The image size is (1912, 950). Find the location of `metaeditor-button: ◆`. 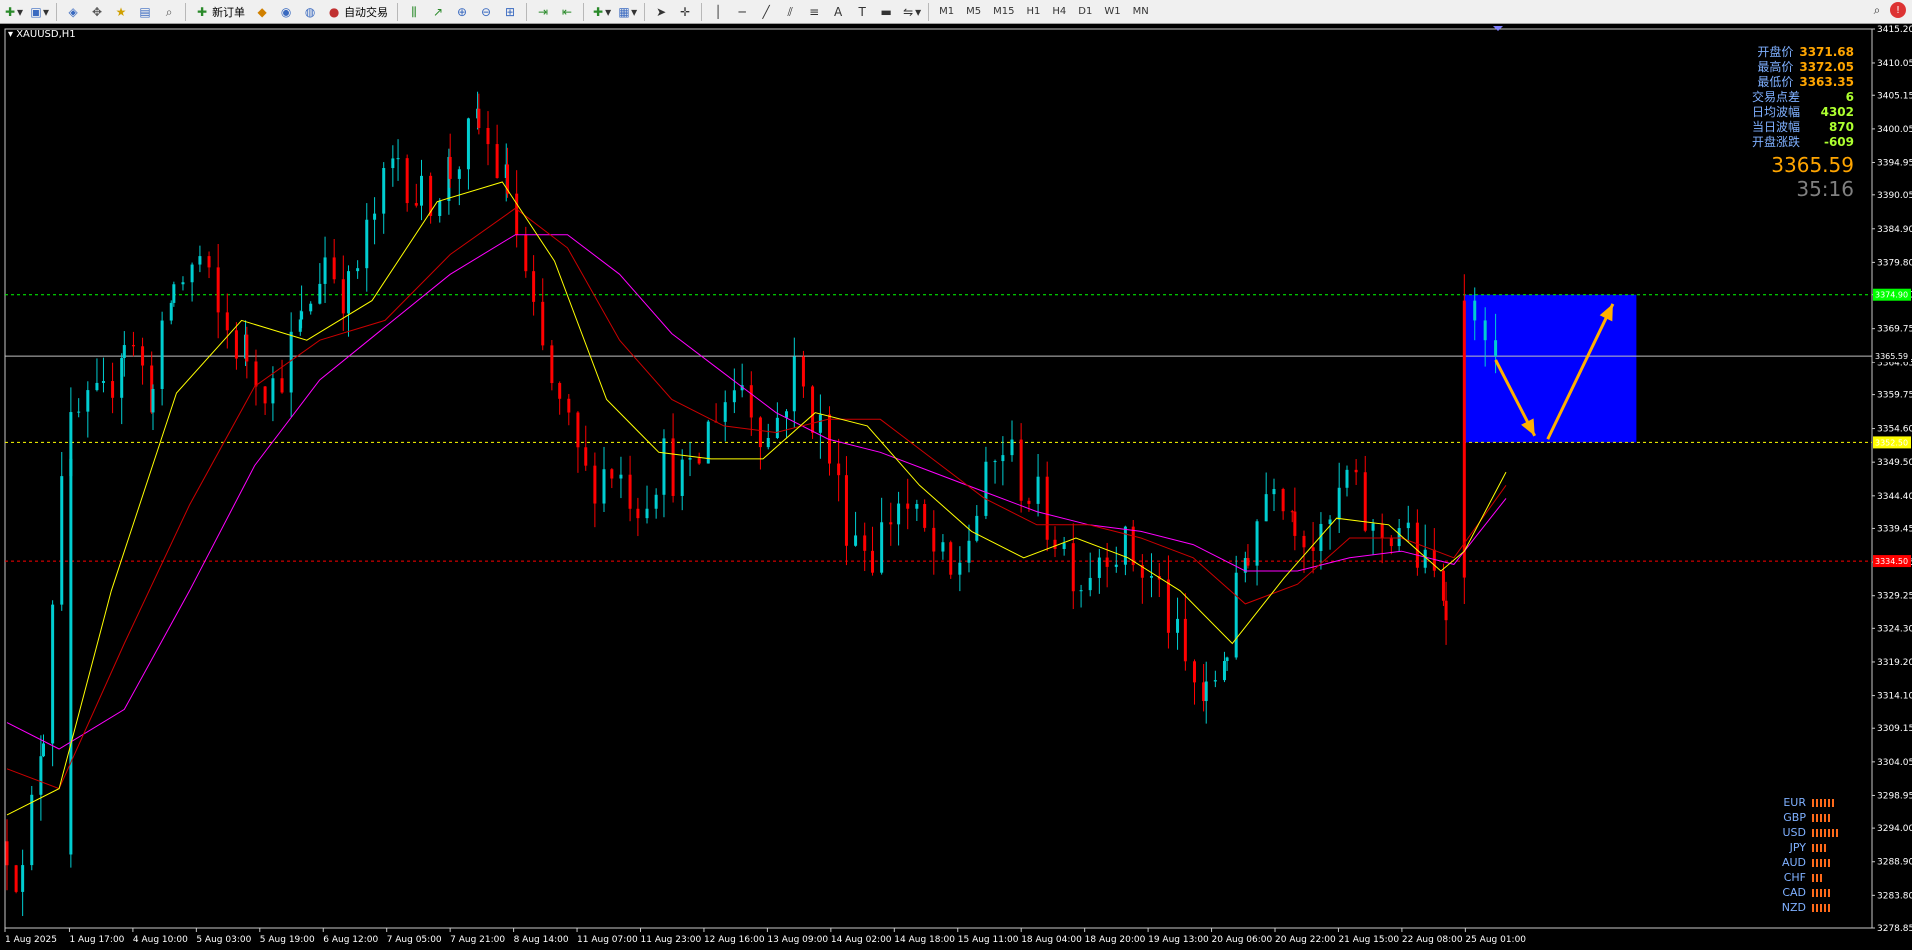

metaeditor-button: ◆ is located at coordinates (262, 12).